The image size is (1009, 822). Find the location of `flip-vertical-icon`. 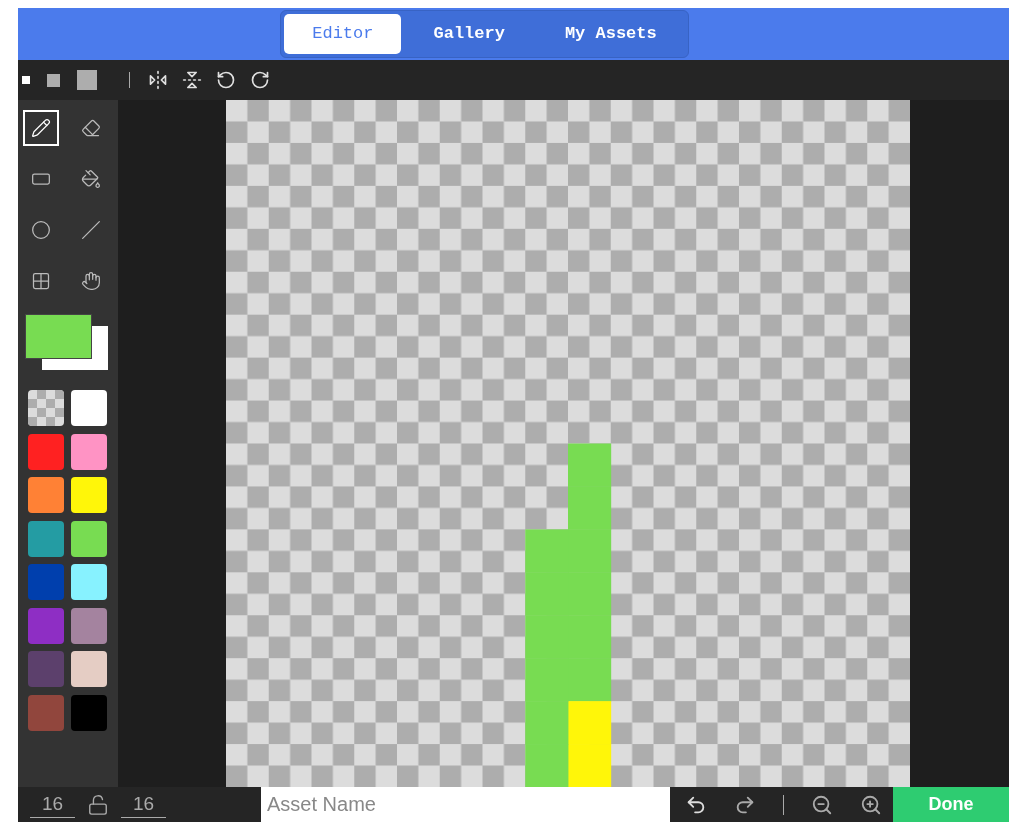

flip-vertical-icon is located at coordinates (192, 80).